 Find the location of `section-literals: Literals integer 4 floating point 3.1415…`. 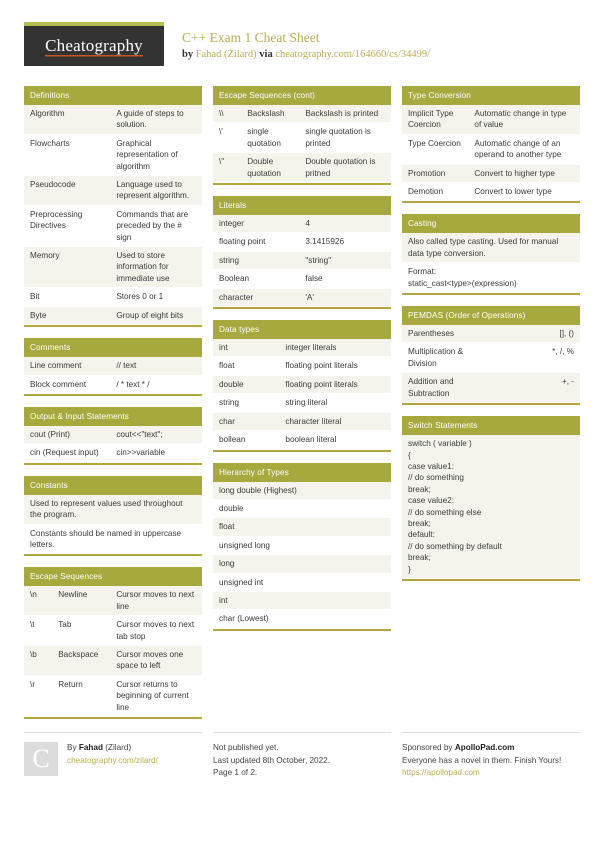

section-literals: Literals integer 4 floating point 3.1415… is located at coordinates (302, 253).